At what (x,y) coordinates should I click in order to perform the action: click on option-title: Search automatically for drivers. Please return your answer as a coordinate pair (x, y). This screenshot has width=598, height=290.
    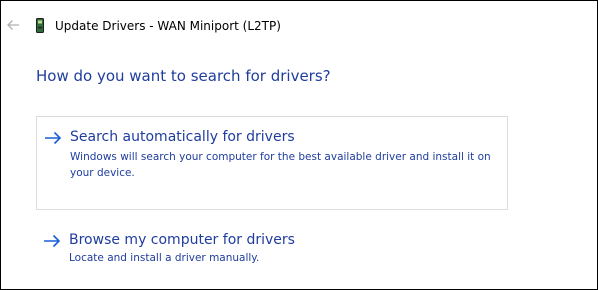
    Looking at the image, I should click on (182, 137).